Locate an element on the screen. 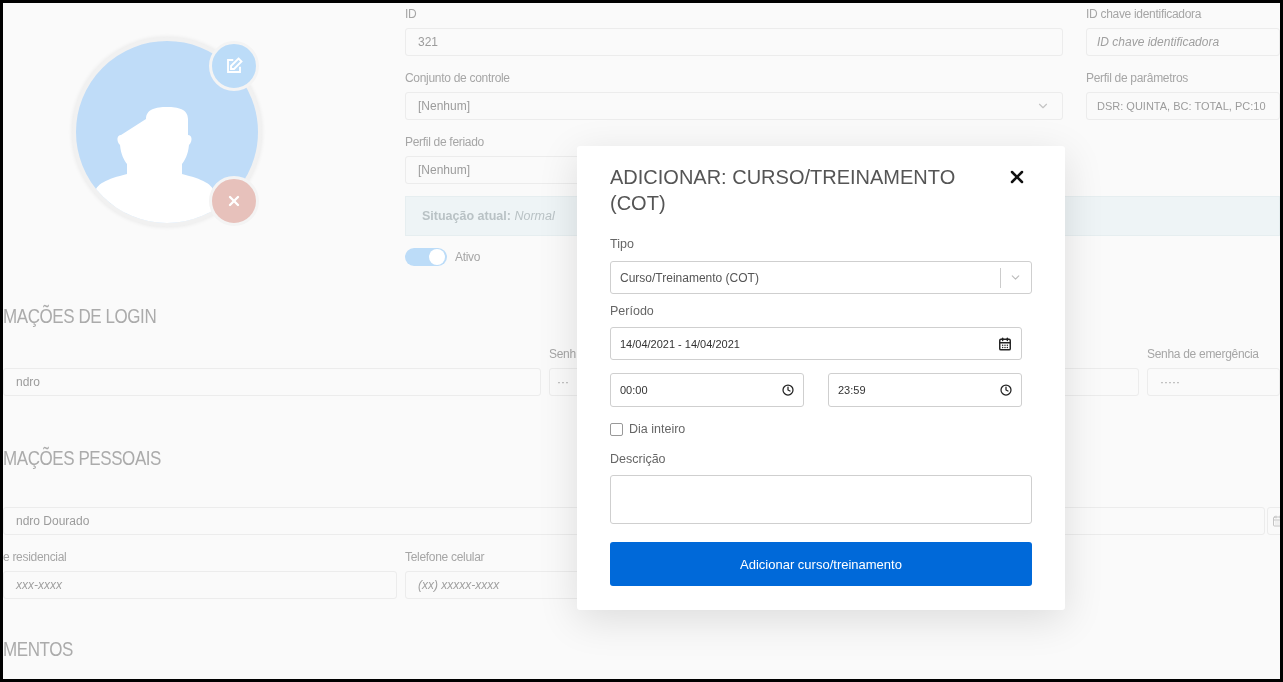  field-label: Período is located at coordinates (632, 311).